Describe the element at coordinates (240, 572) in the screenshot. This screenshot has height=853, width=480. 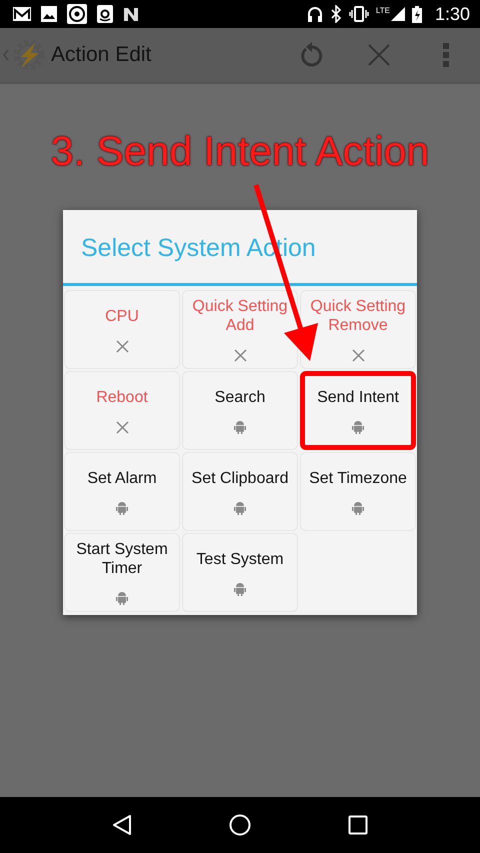
I see `action-tile: Test System` at that location.